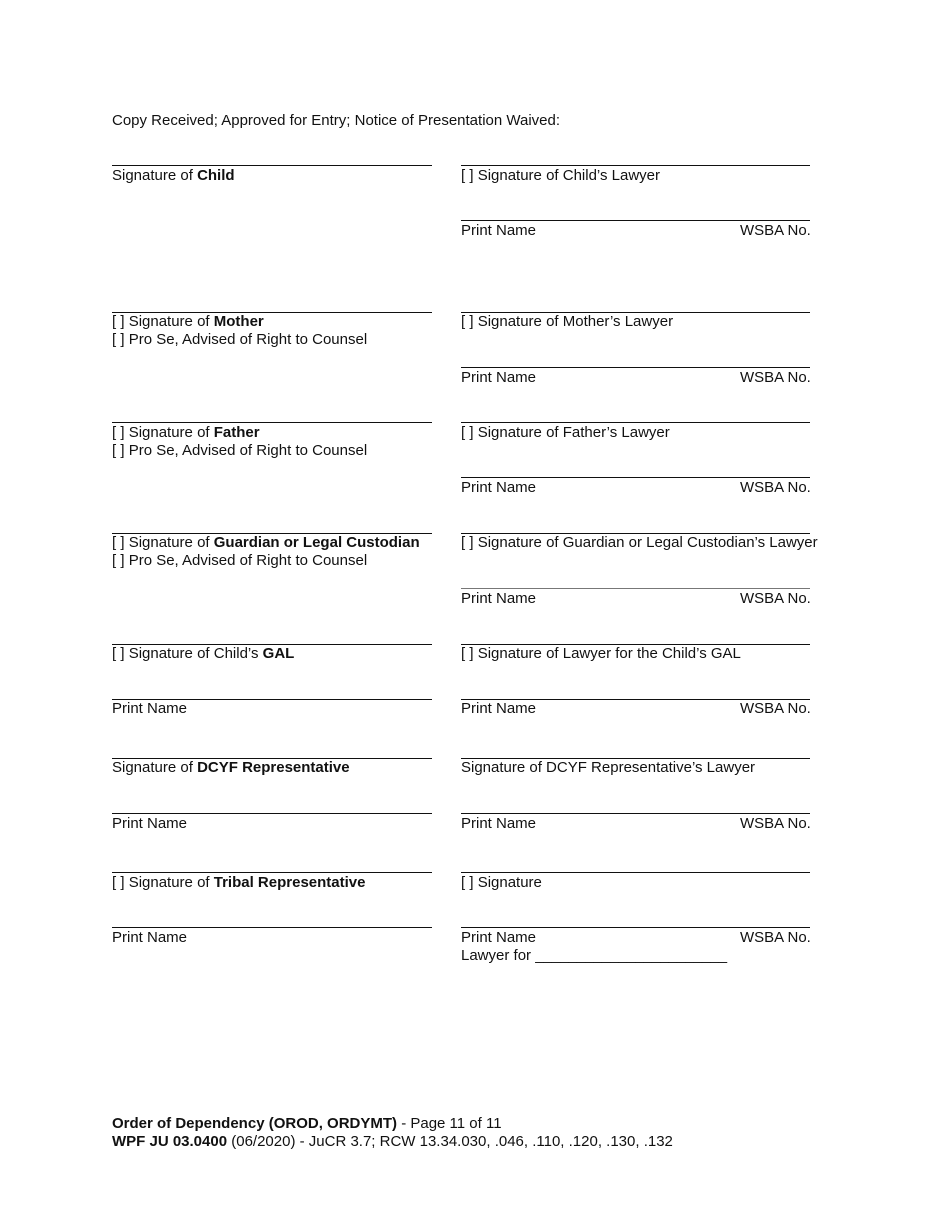 The width and height of the screenshot is (950, 1230). What do you see at coordinates (195, 653) in the screenshot?
I see `label-prefix: Signature of Child’s` at bounding box center [195, 653].